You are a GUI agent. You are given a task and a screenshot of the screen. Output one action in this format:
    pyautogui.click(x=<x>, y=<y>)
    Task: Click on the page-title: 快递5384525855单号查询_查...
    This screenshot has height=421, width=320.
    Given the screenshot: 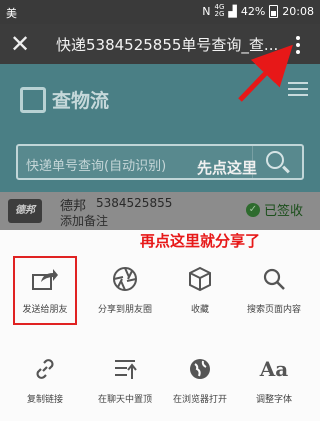 What is the action you would take?
    pyautogui.click(x=167, y=45)
    